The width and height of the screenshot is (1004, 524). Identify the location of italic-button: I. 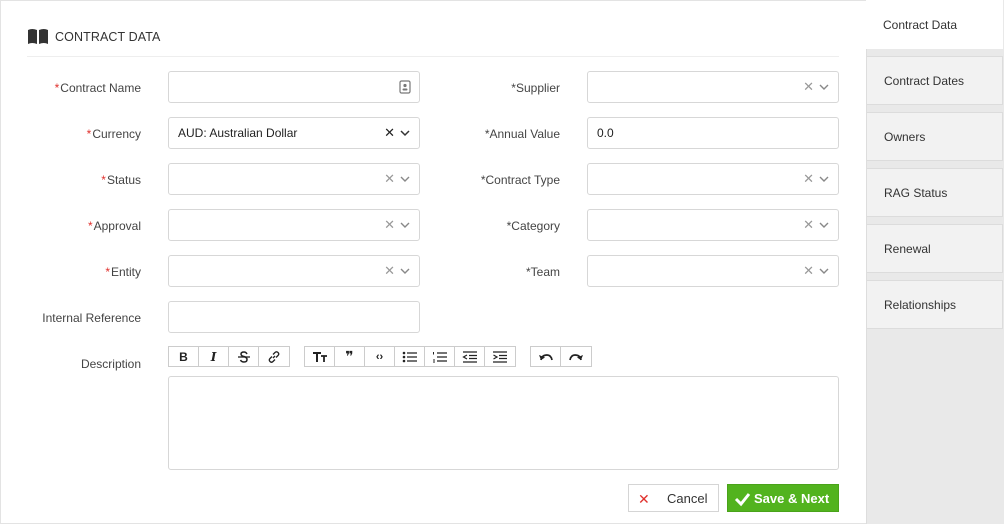
(214, 356).